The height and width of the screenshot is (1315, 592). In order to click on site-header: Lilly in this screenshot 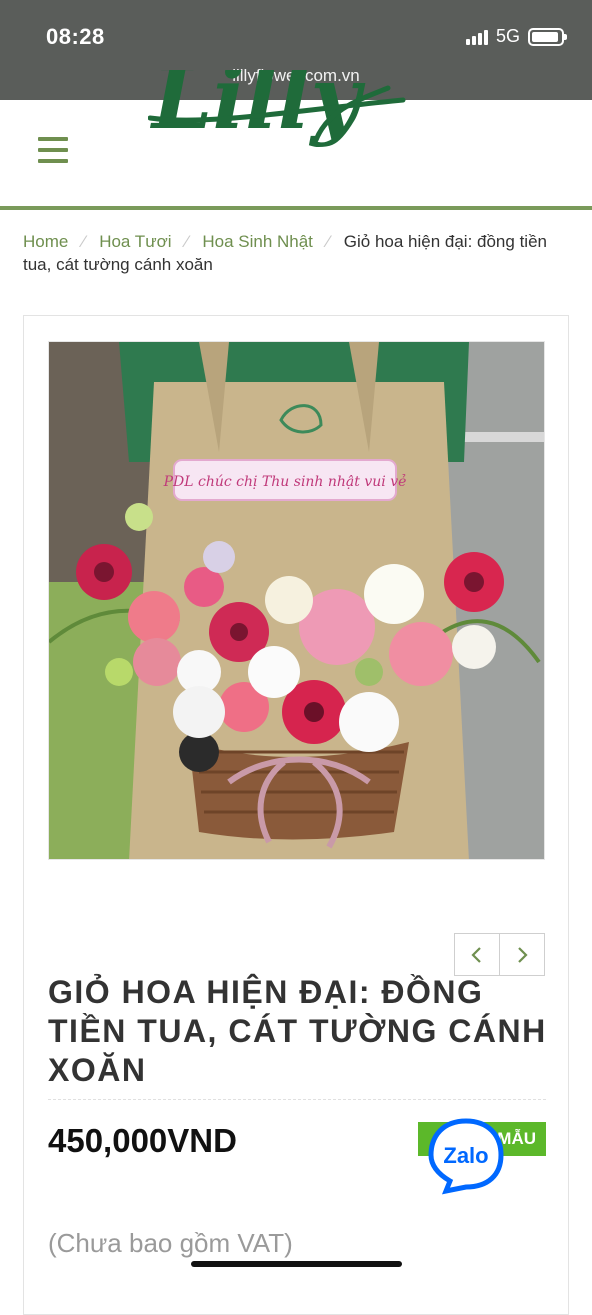, I will do `click(296, 140)`.